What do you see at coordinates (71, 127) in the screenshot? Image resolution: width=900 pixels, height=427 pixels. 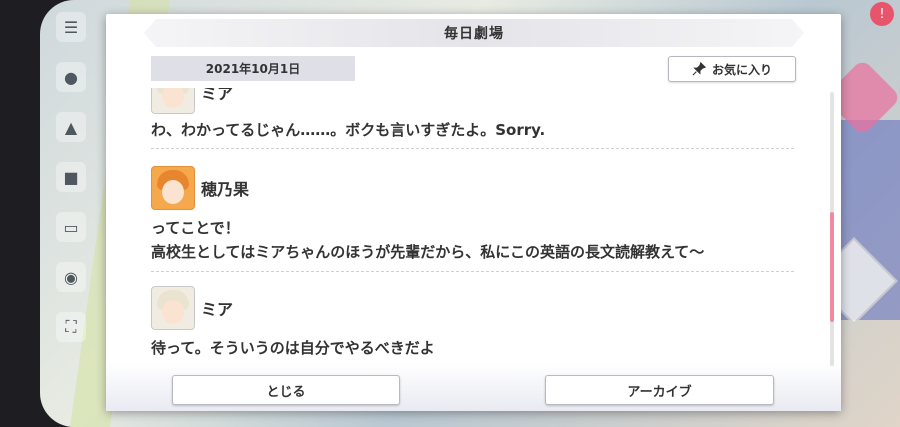 I see `gift-icon: ▲` at bounding box center [71, 127].